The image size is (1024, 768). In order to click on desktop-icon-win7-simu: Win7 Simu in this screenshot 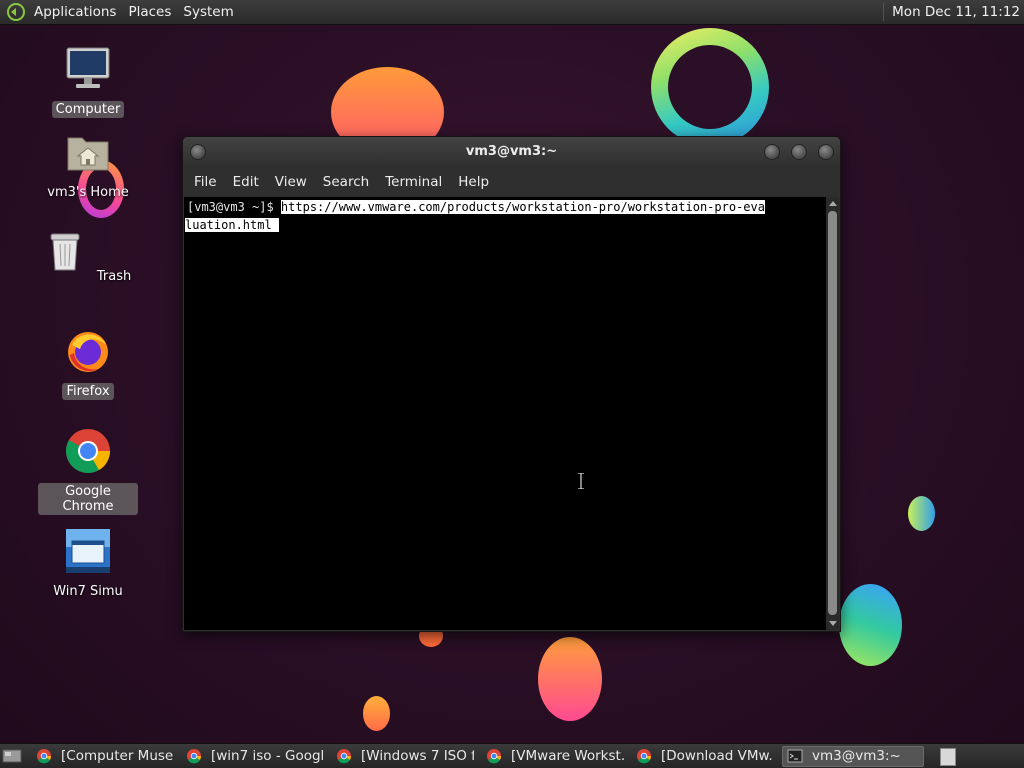, I will do `click(88, 563)`.